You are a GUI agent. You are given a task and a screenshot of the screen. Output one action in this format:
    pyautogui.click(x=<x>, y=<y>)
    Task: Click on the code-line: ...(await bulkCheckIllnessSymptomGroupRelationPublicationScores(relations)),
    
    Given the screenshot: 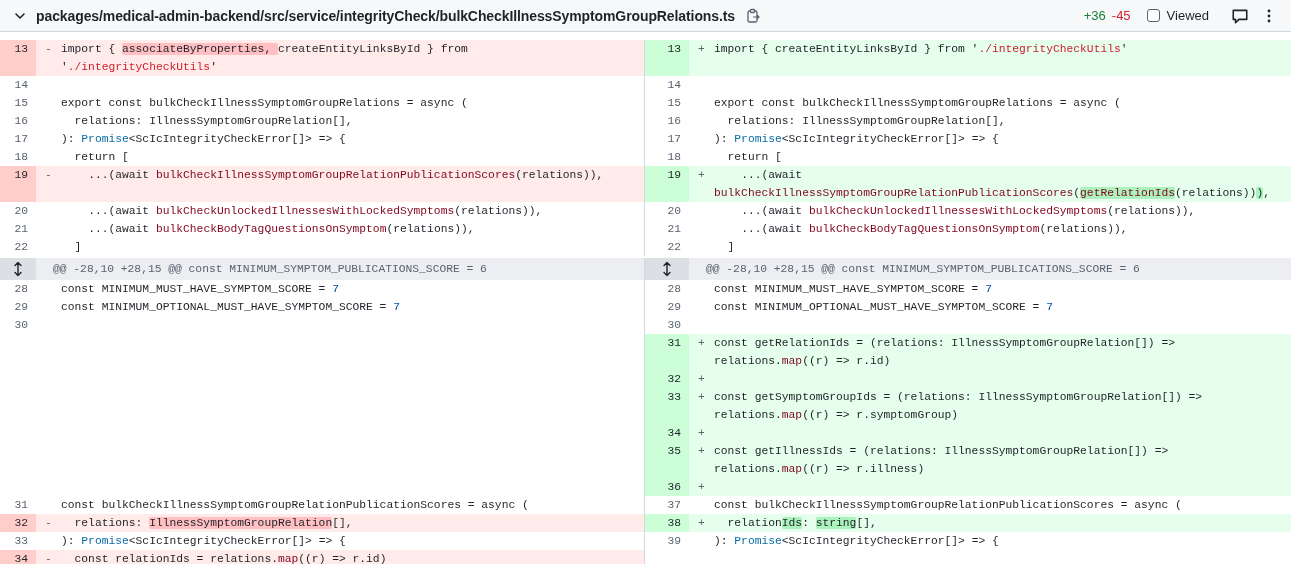 What is the action you would take?
    pyautogui.click(x=346, y=175)
    